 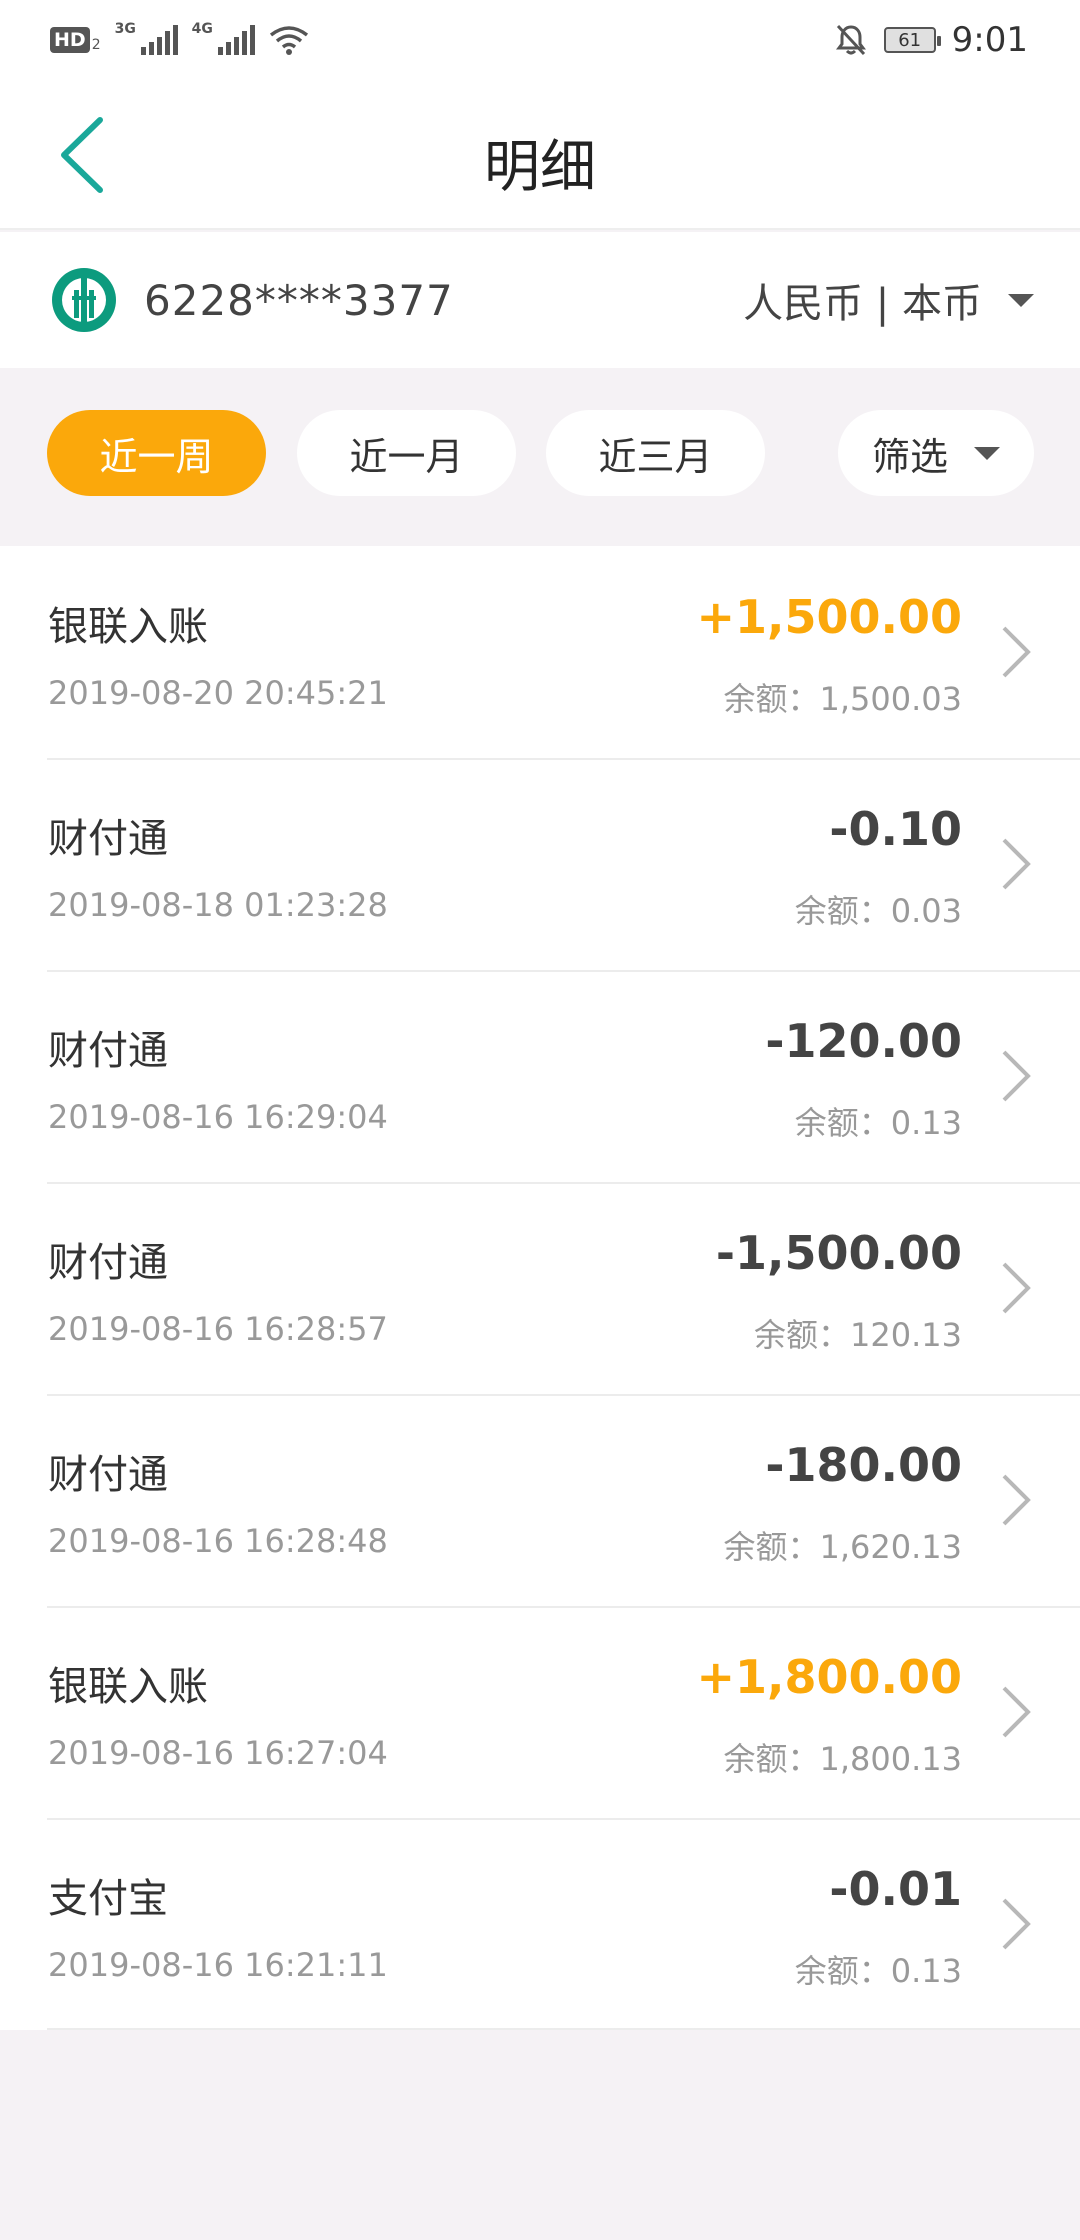 I want to click on title-bar: 明细, so click(x=540, y=155).